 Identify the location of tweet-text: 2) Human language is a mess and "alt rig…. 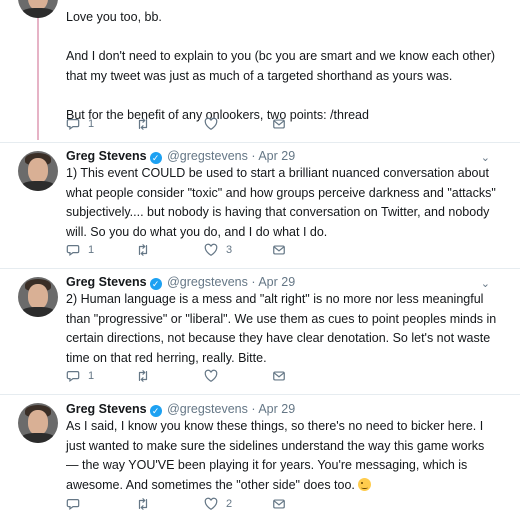
(281, 328).